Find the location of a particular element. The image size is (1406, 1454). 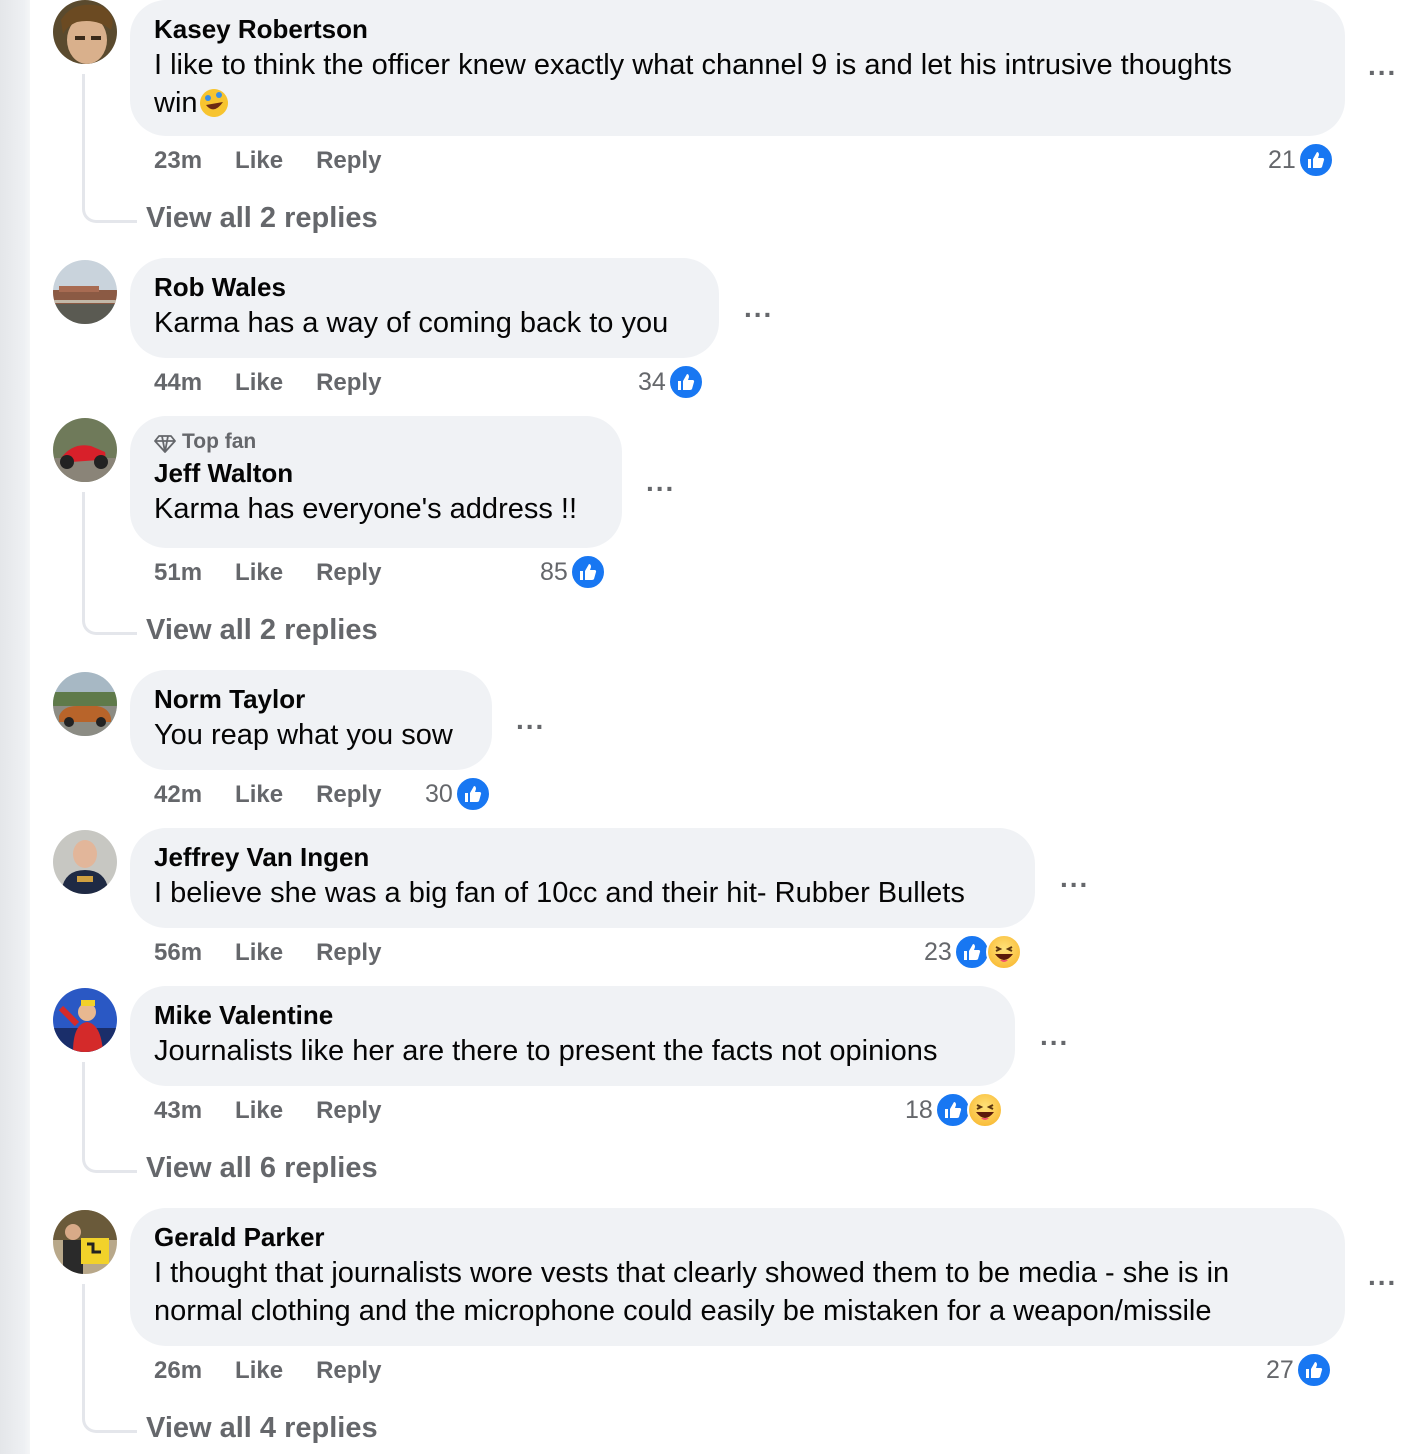

left-page-rail is located at coordinates (15, 727).